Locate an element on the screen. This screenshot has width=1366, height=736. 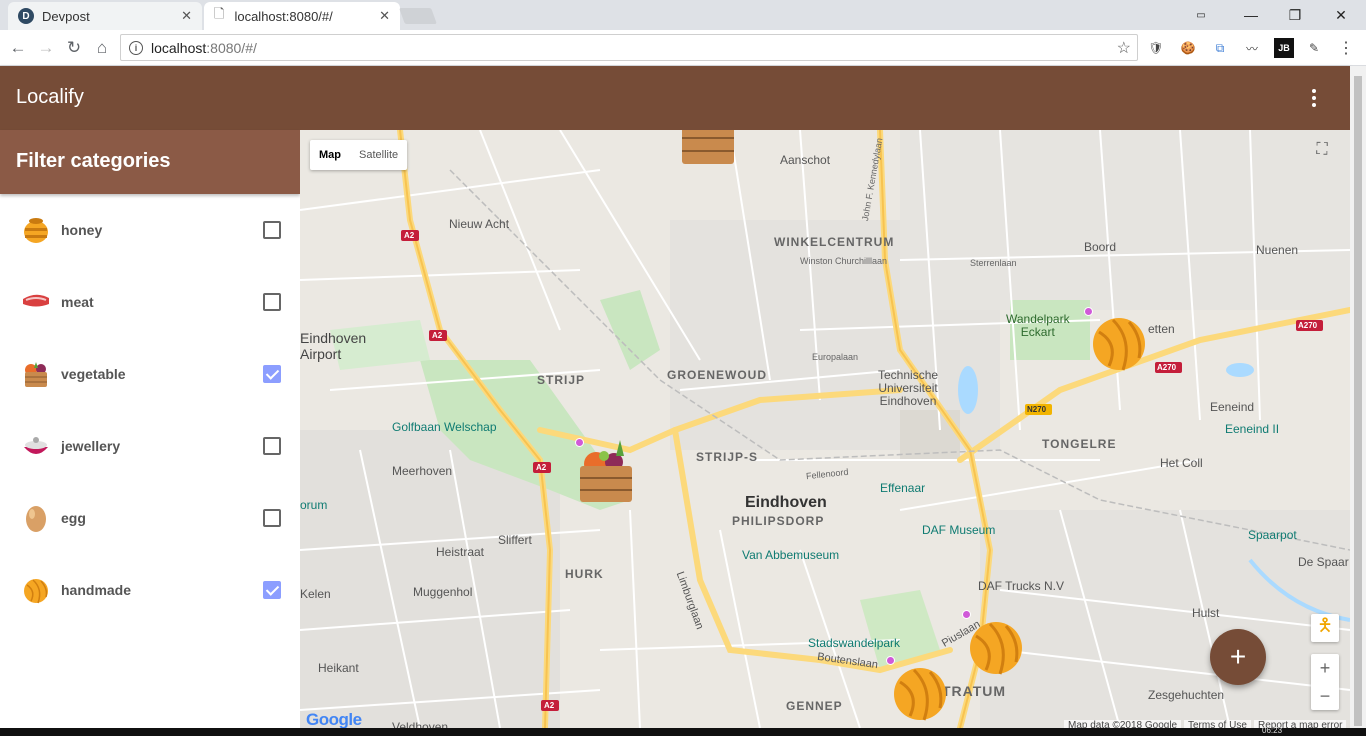
street-view-pegman-icon: 🯅 is located at coordinates (1325, 628).